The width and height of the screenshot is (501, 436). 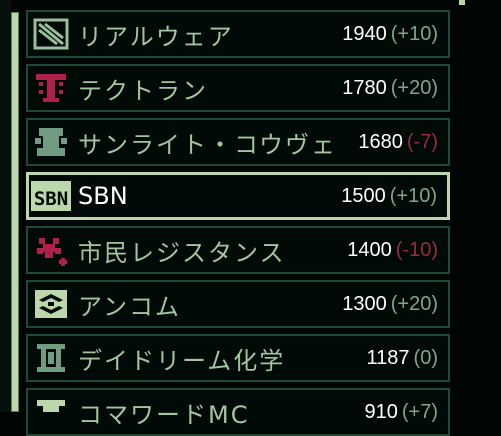 What do you see at coordinates (182, 252) in the screenshot?
I see `faction-name: 市民レジスタンス` at bounding box center [182, 252].